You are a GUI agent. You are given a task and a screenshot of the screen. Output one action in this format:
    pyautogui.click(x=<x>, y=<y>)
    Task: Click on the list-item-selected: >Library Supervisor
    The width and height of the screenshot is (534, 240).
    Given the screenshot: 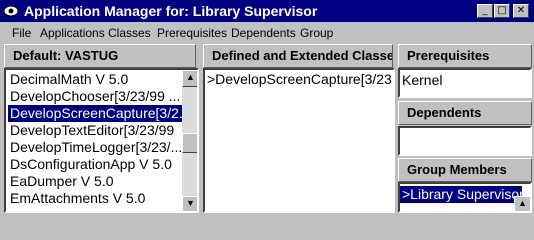 What is the action you would take?
    pyautogui.click(x=462, y=194)
    